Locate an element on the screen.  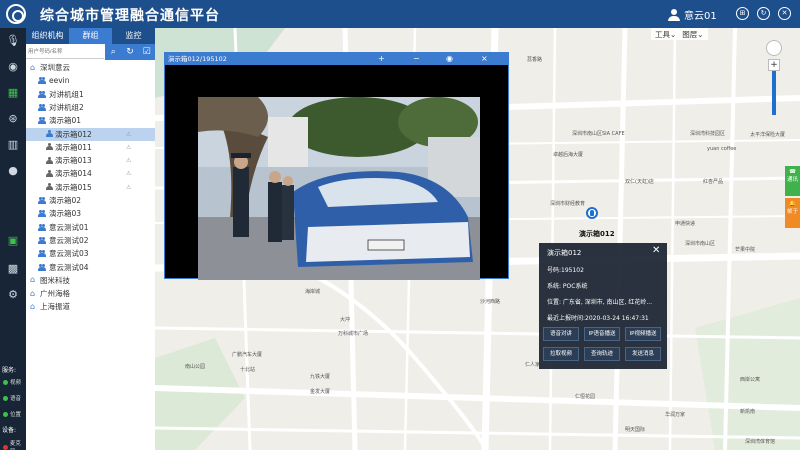
map-place-label: 仁恒花园 is located at coordinates (585, 397).